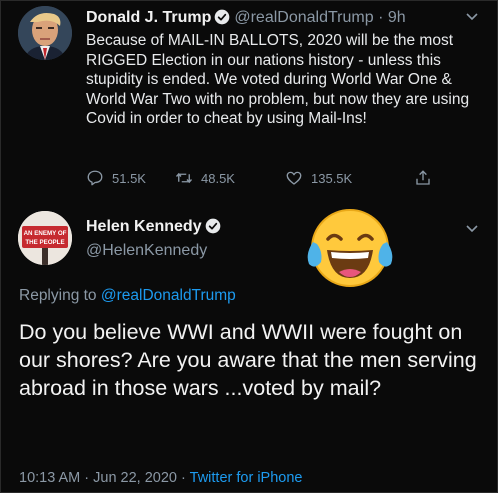  I want to click on reply-icon, so click(95, 178).